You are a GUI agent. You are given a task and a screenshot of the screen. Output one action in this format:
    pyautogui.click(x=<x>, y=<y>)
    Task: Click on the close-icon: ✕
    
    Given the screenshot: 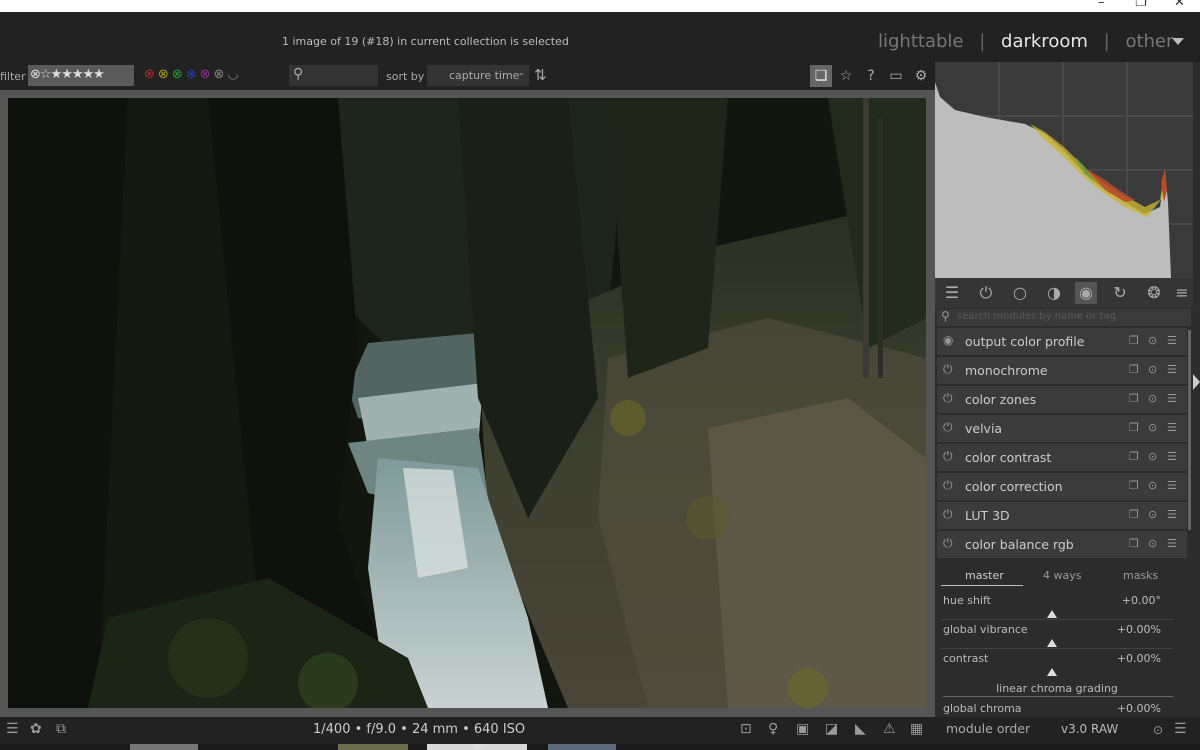 What is the action you would take?
    pyautogui.click(x=1179, y=5)
    